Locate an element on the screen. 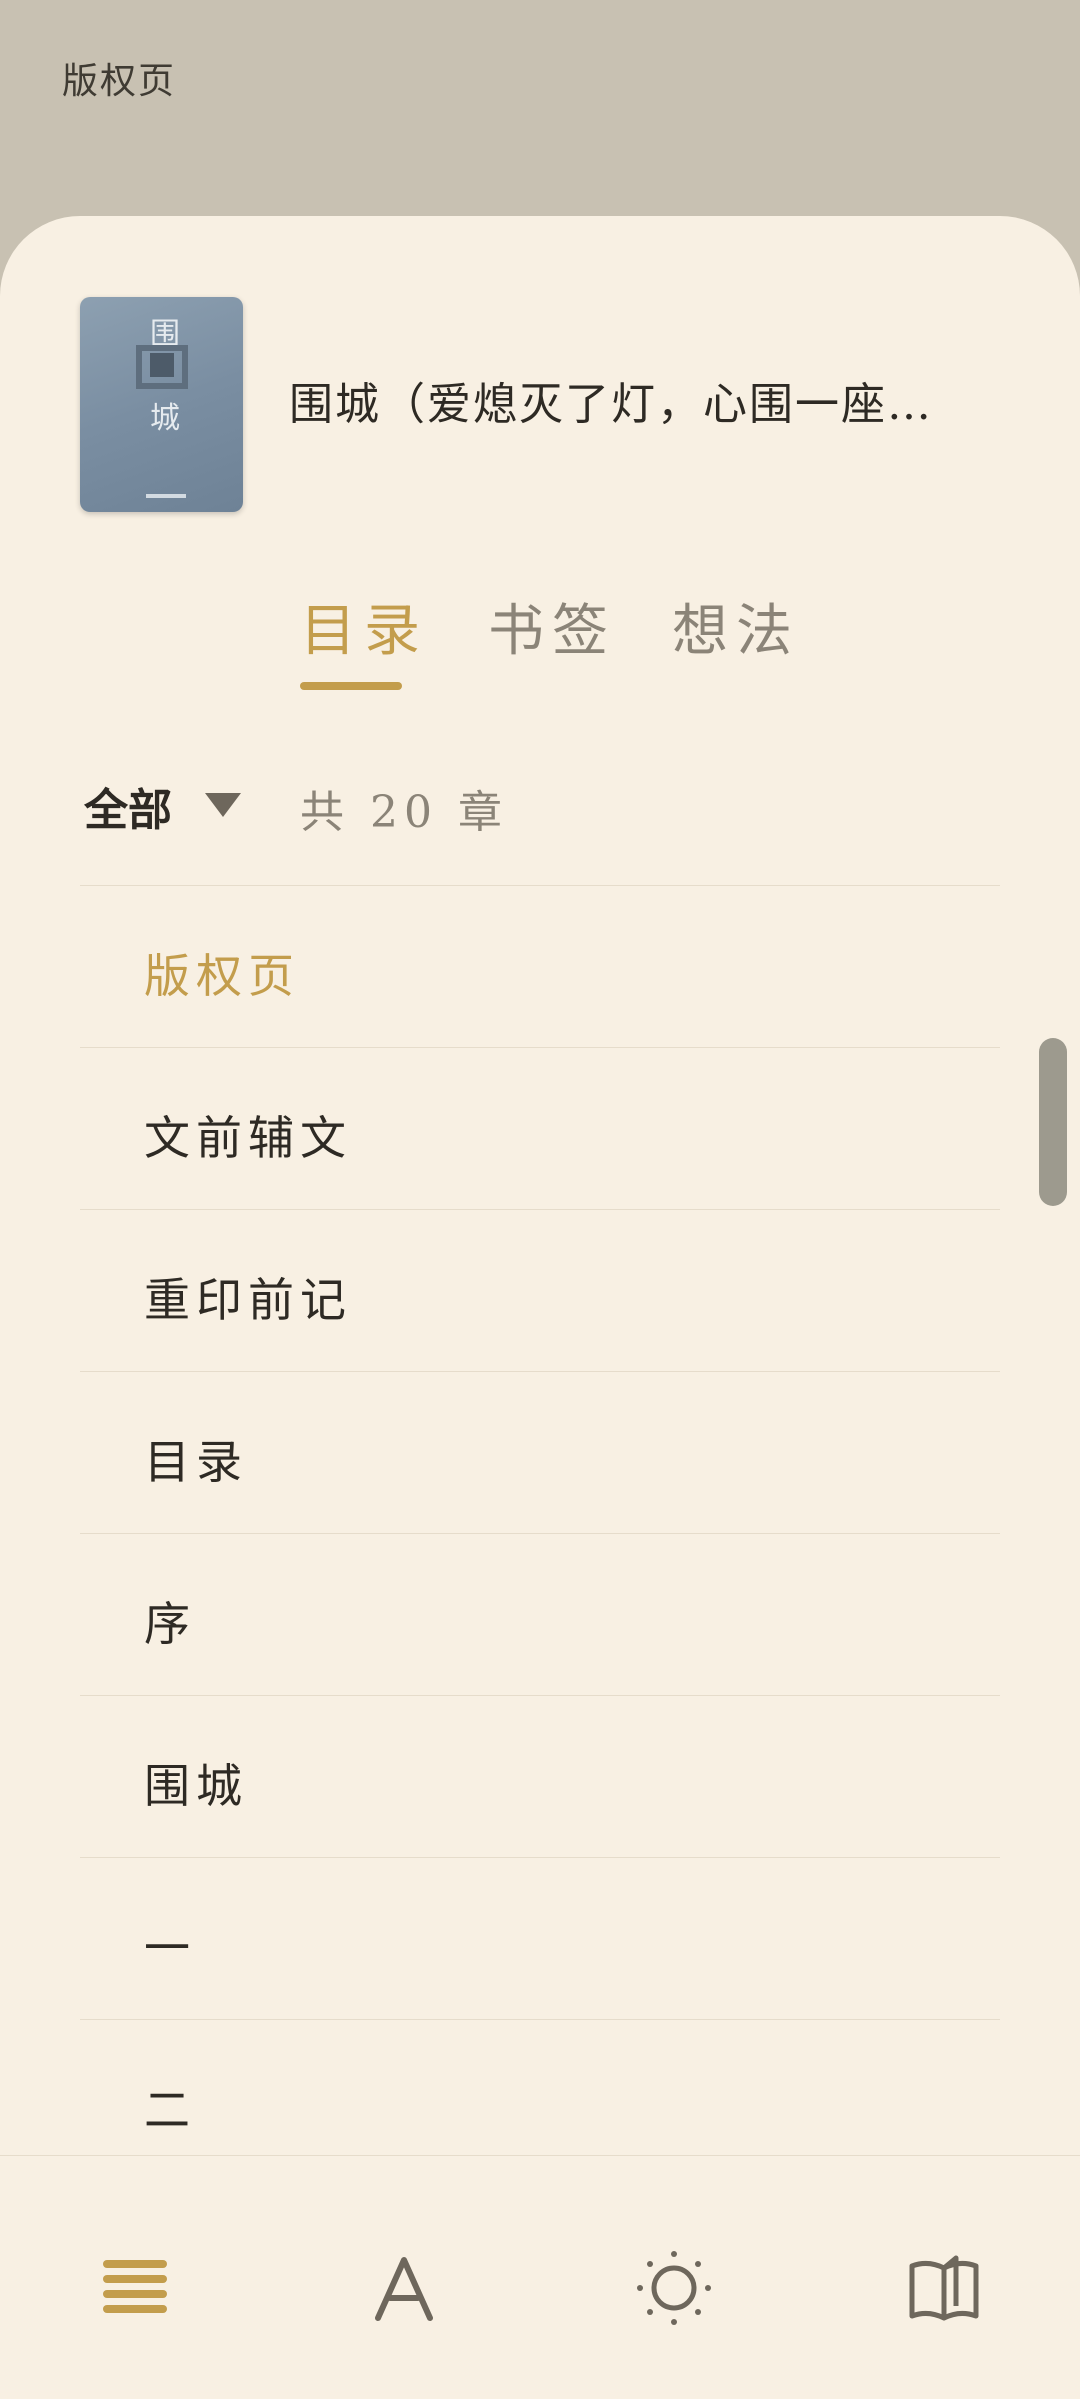  tab-bar: 目录 书签 想法 is located at coordinates (540, 638).